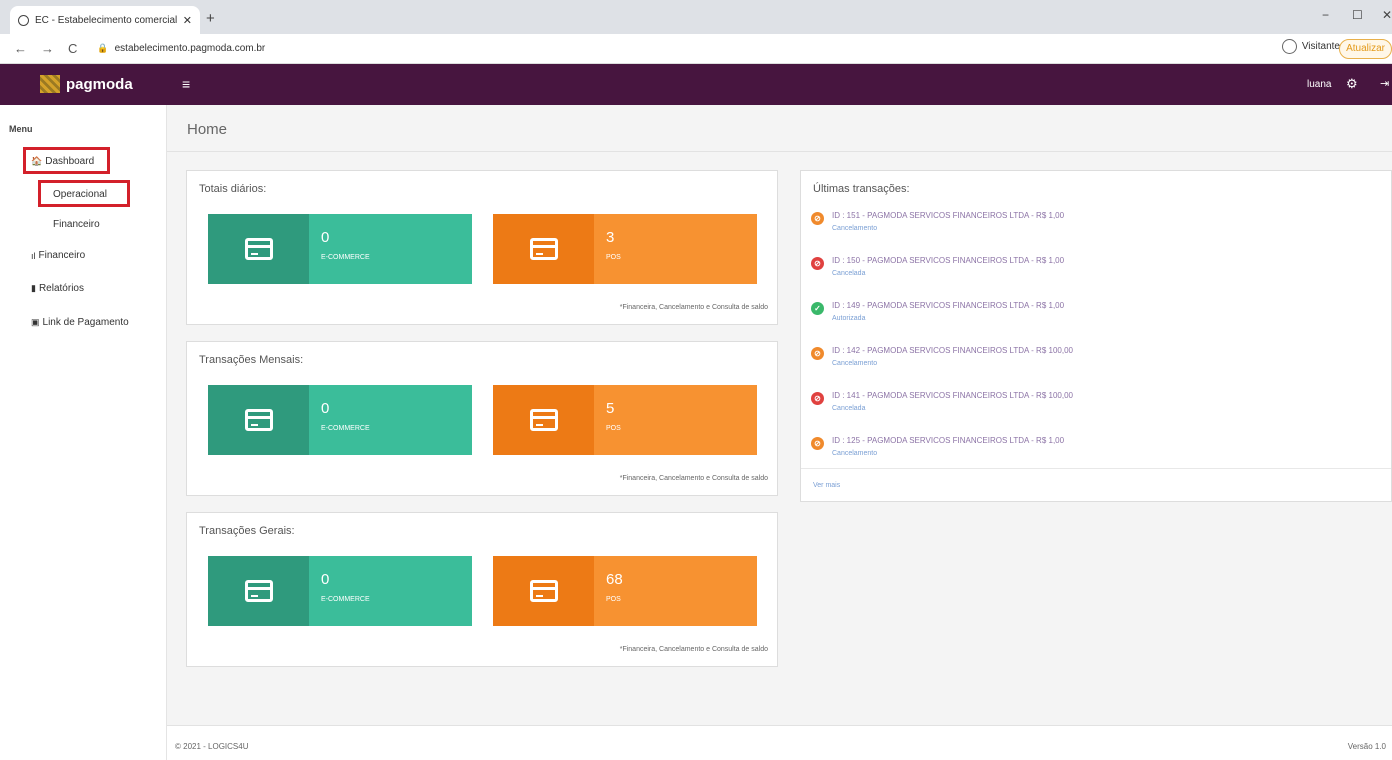  What do you see at coordinates (72, 48) in the screenshot?
I see `reload-icon: C` at bounding box center [72, 48].